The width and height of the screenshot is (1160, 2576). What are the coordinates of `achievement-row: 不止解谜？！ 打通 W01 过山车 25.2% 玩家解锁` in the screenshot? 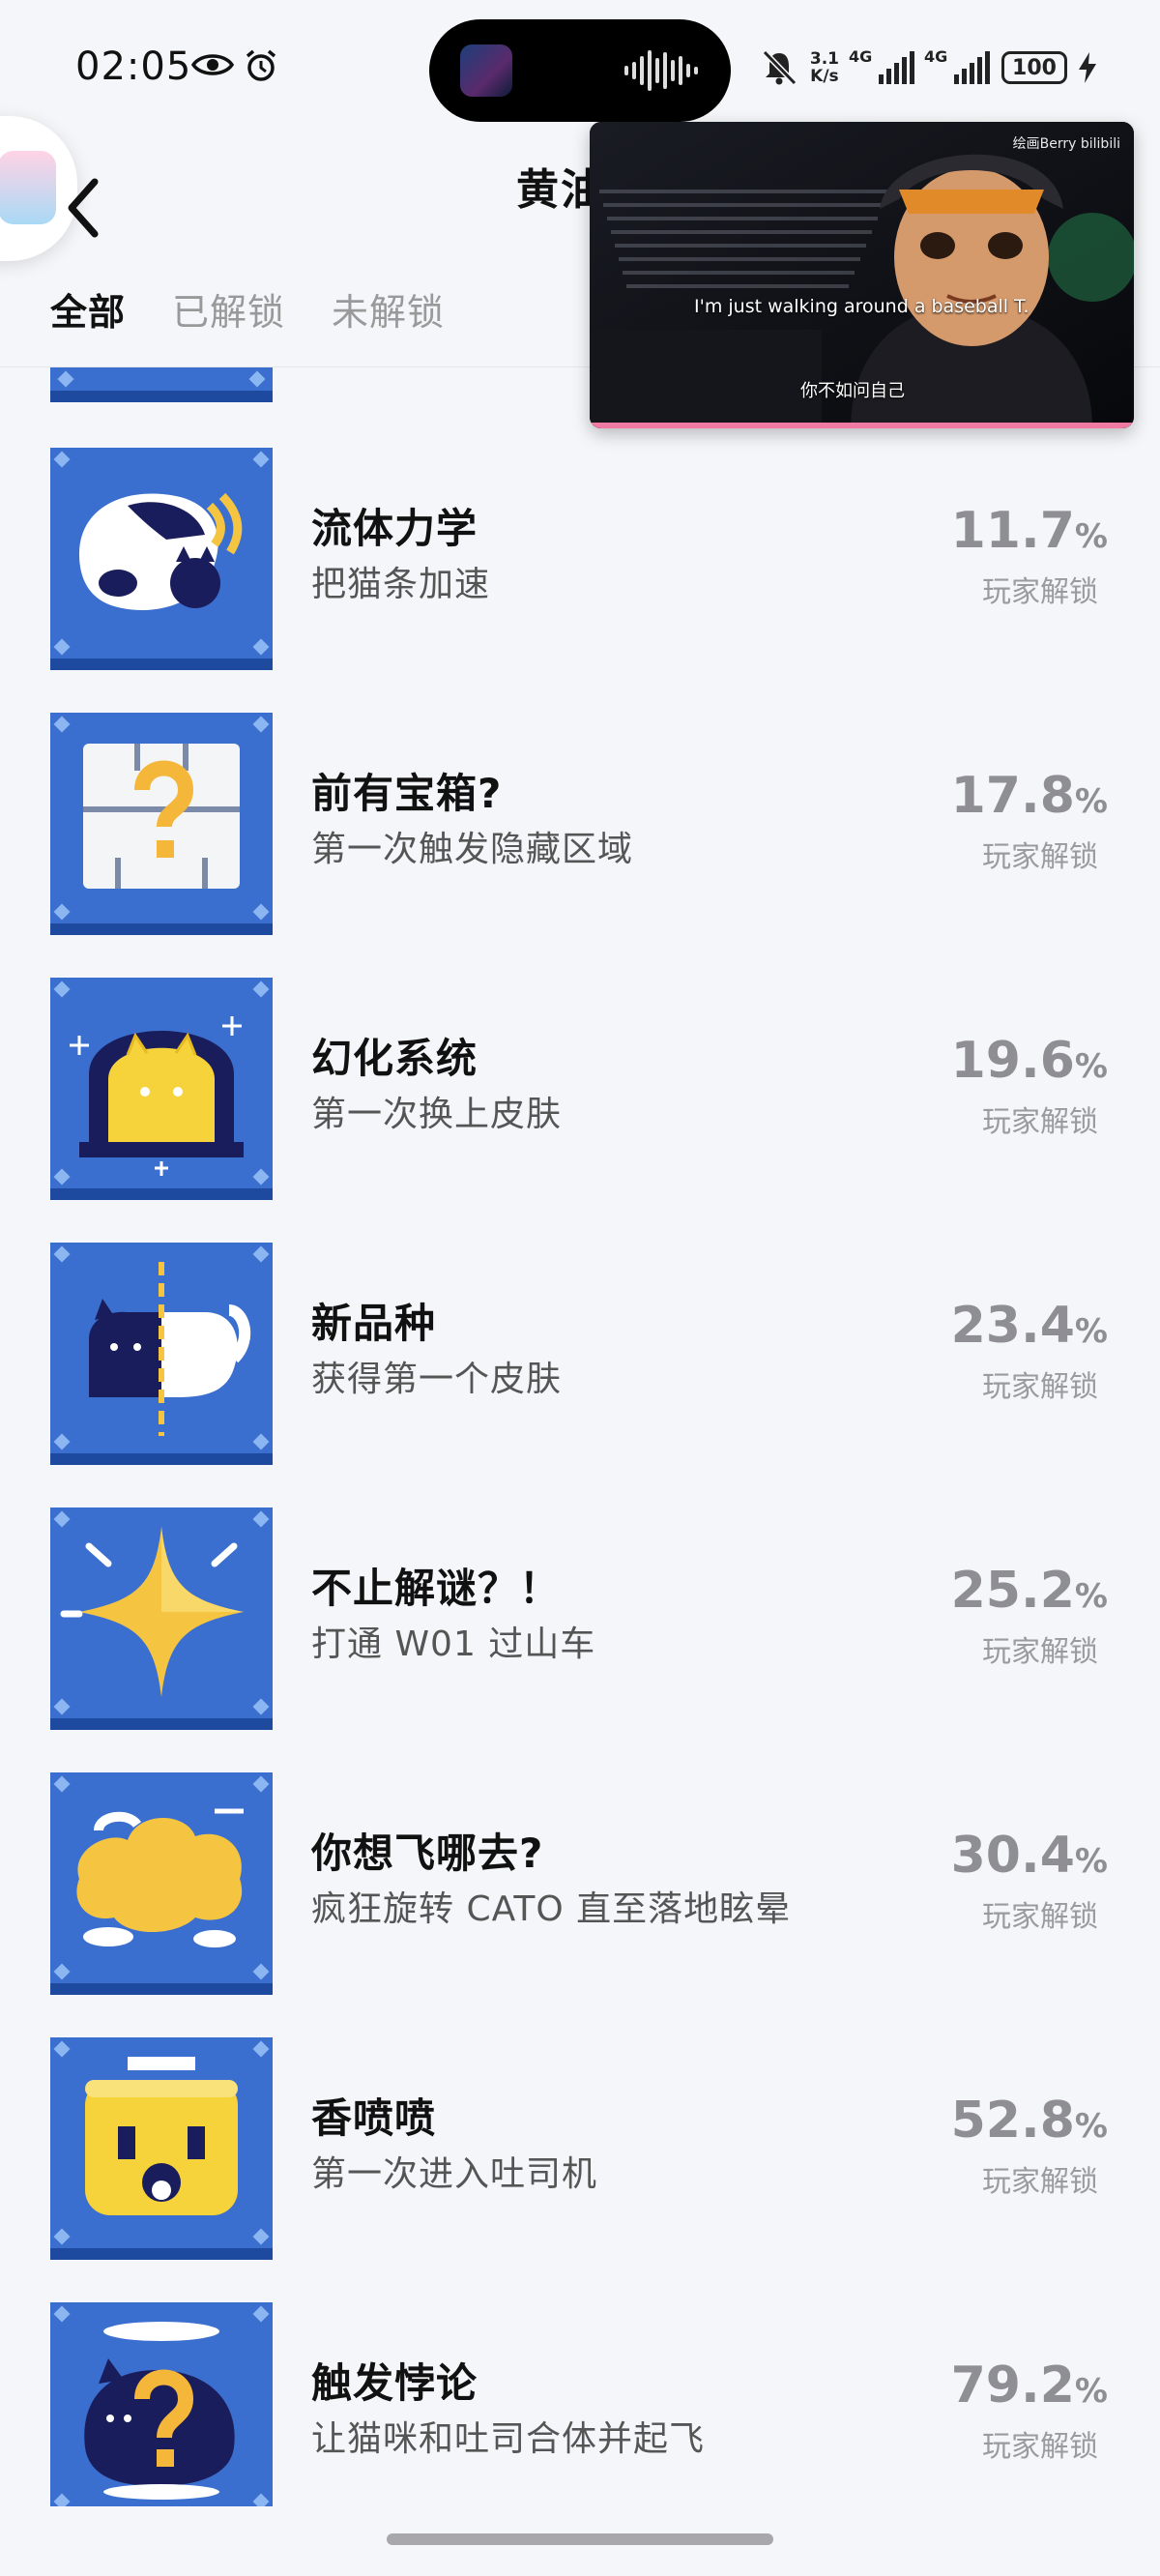 It's located at (580, 1640).